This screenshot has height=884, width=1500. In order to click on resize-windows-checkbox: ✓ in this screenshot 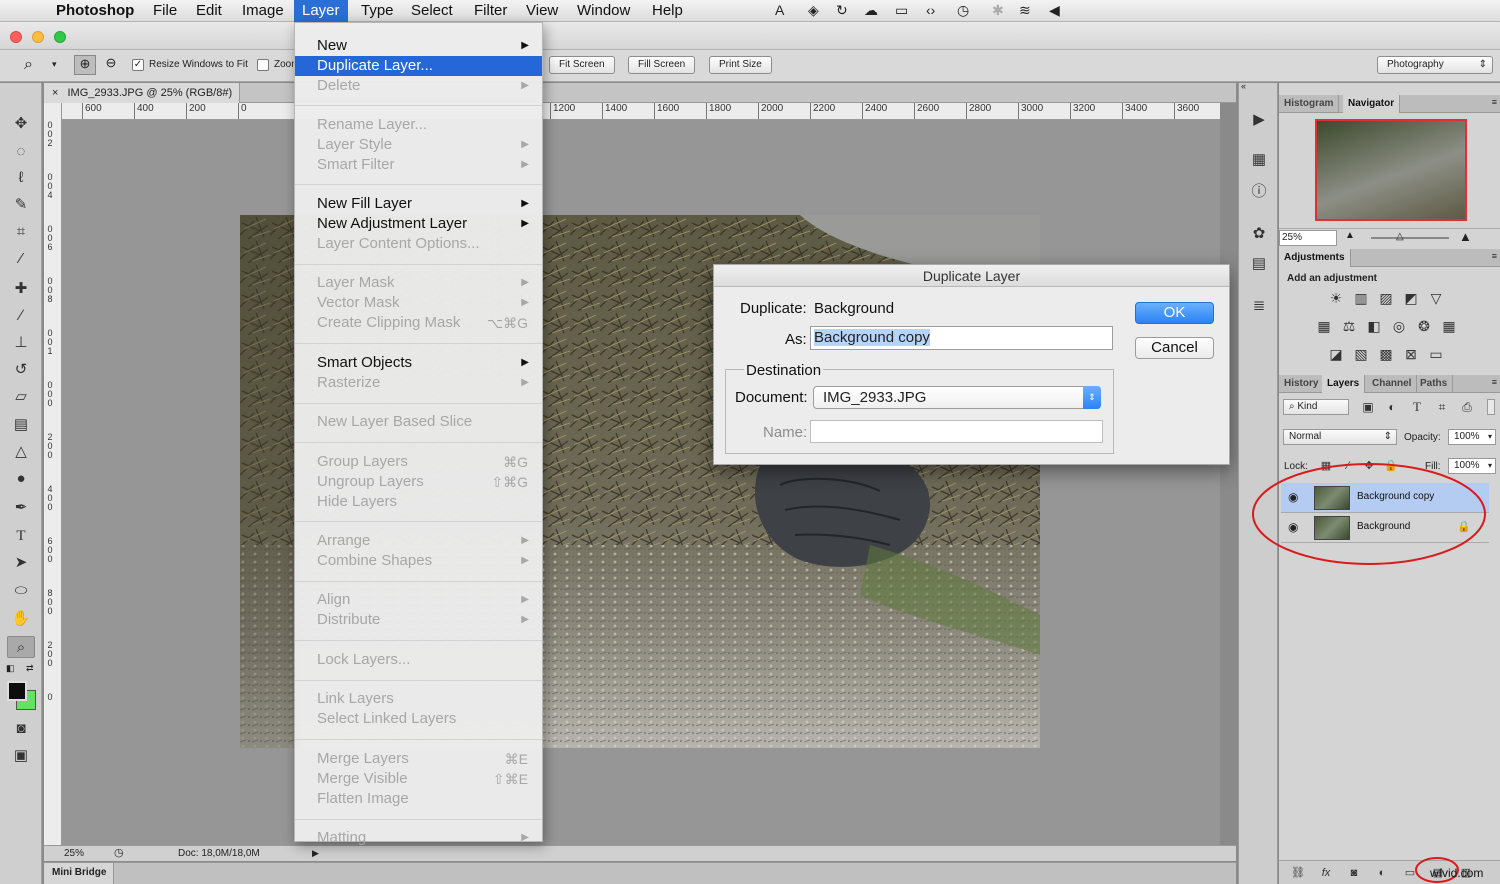, I will do `click(138, 65)`.